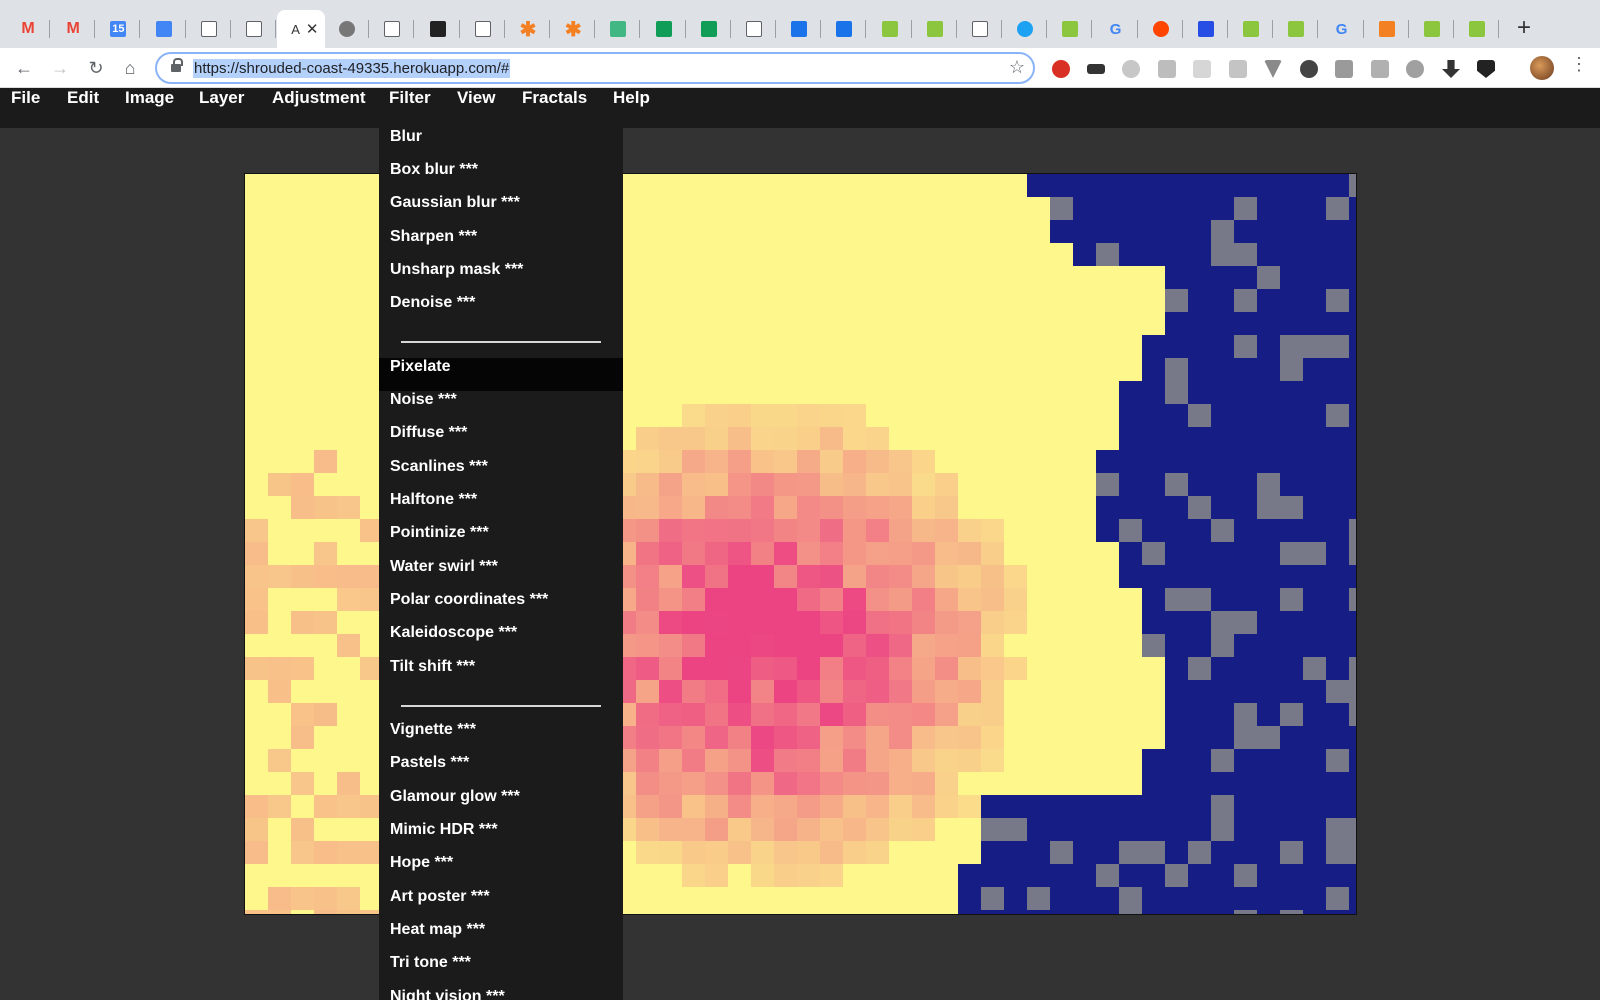 The height and width of the screenshot is (1000, 1600). What do you see at coordinates (501, 177) in the screenshot?
I see `filter-box-blur: Box blur ***` at bounding box center [501, 177].